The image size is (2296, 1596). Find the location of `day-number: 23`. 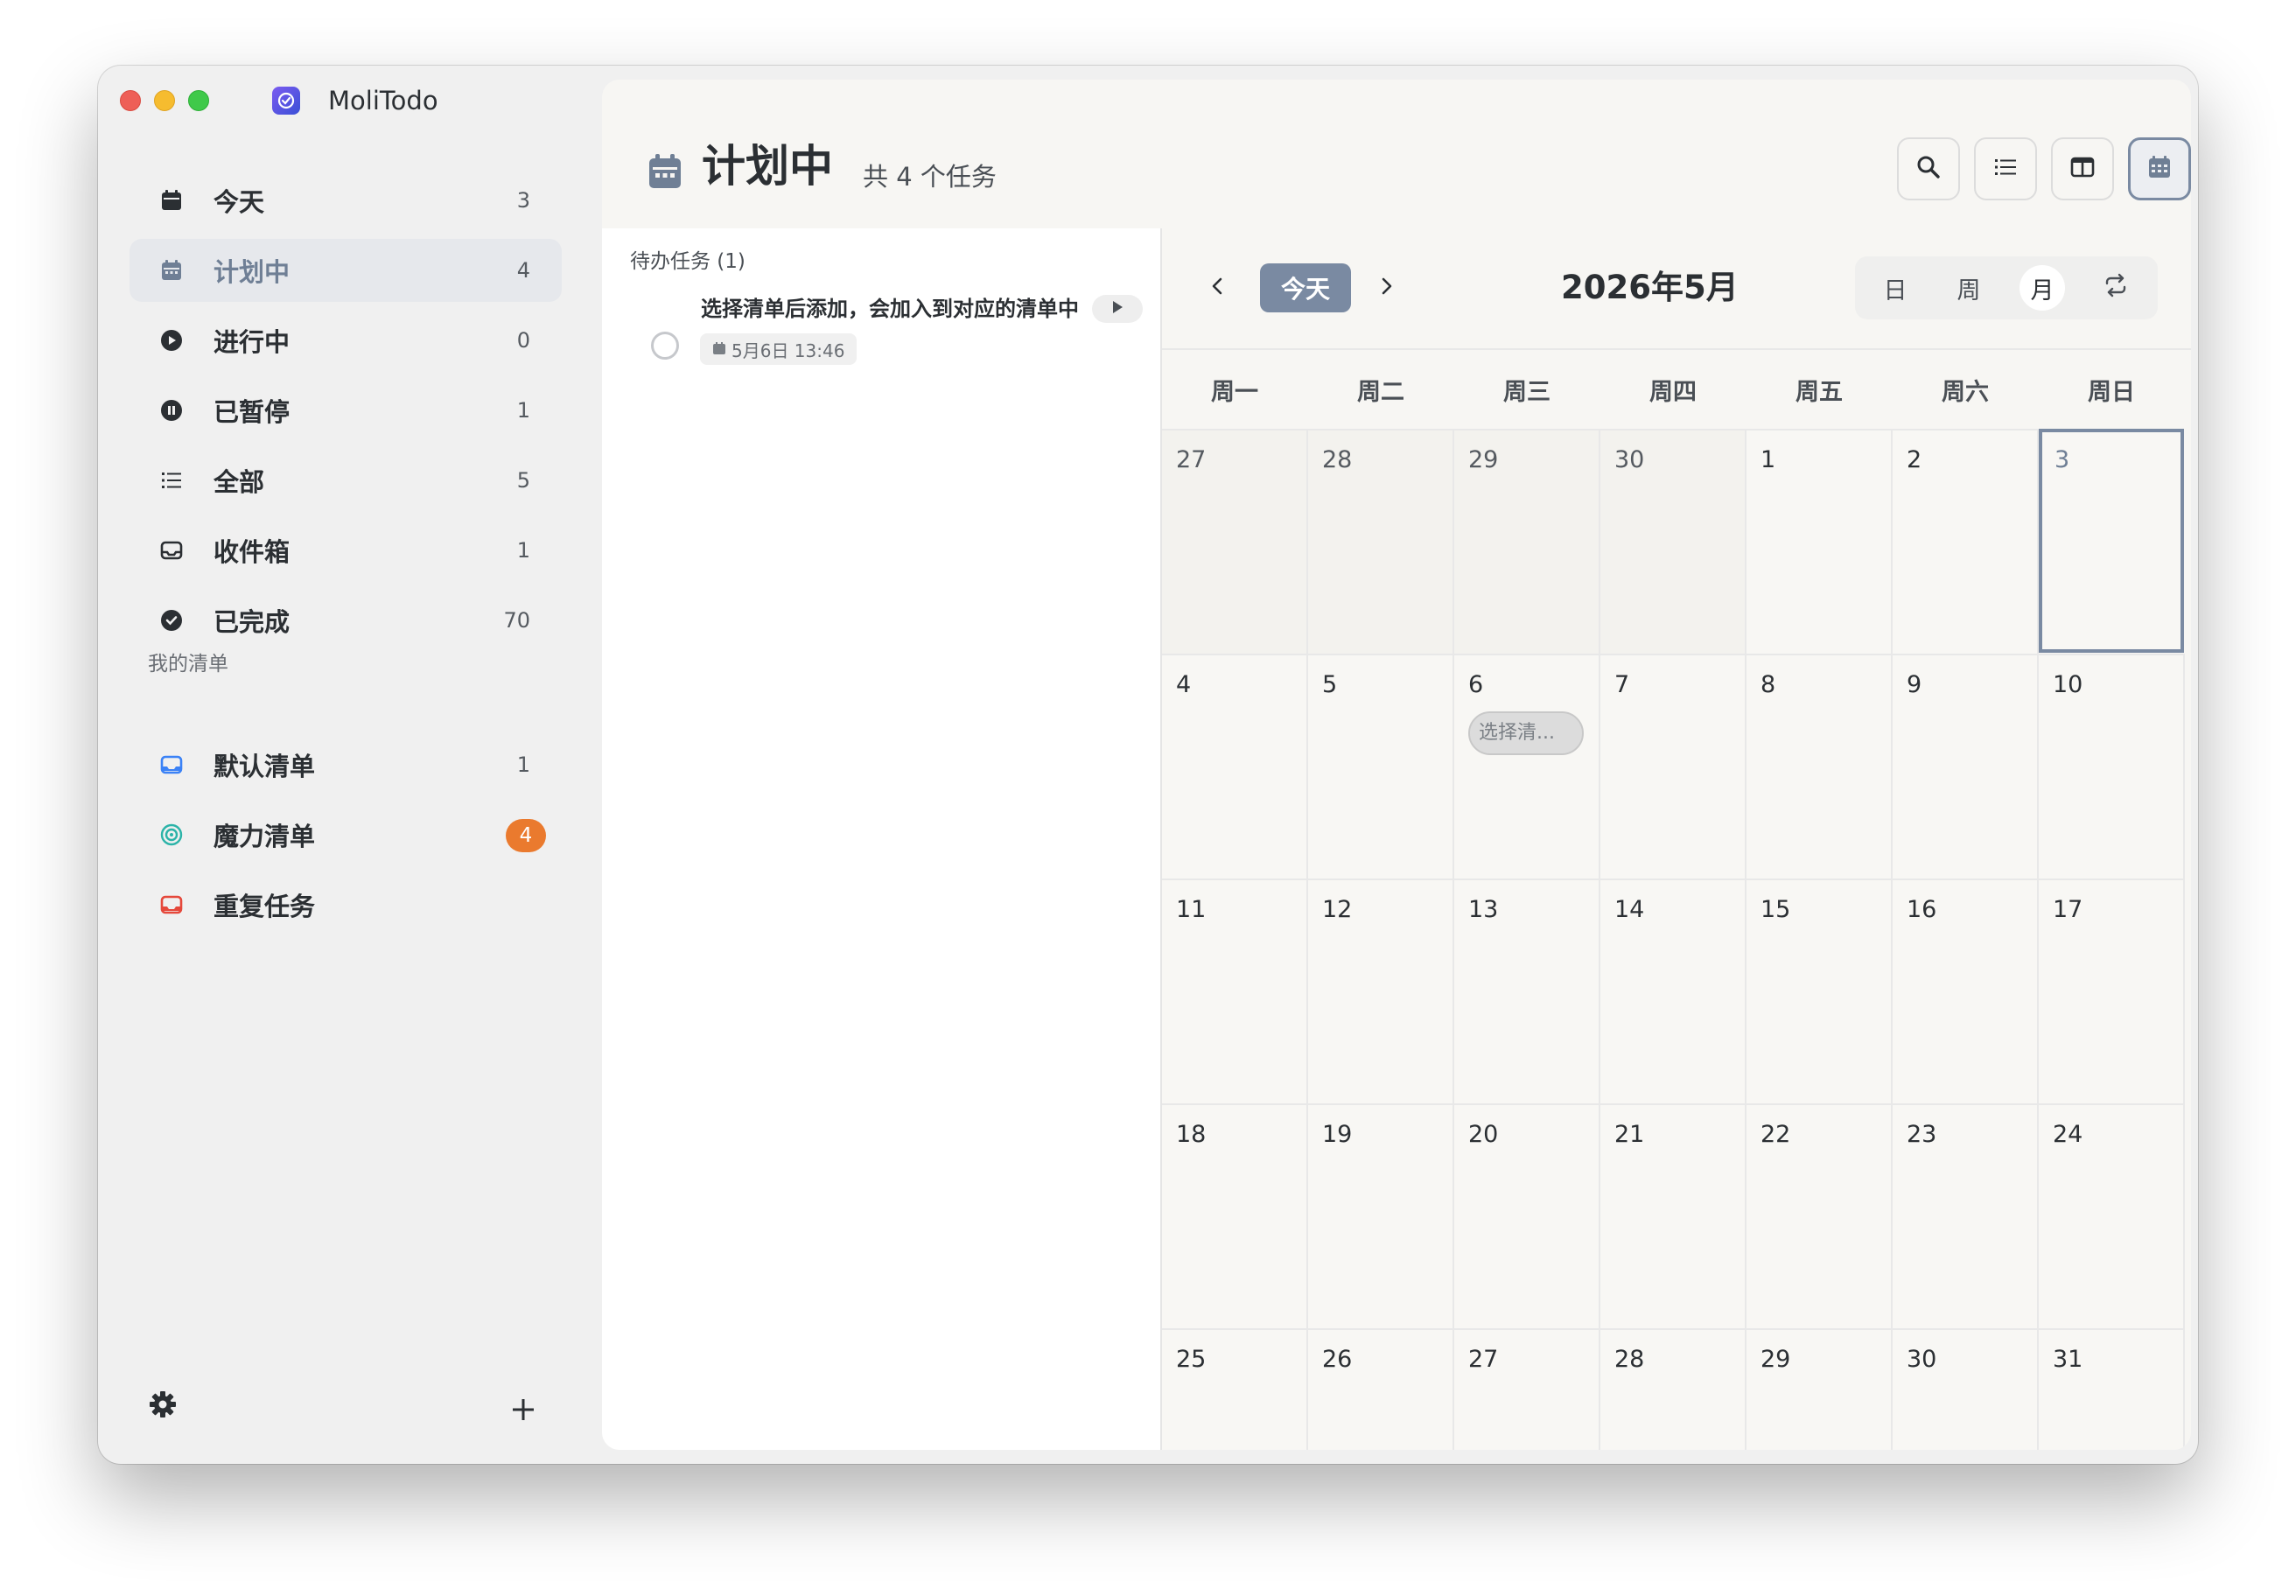

day-number: 23 is located at coordinates (1922, 1134).